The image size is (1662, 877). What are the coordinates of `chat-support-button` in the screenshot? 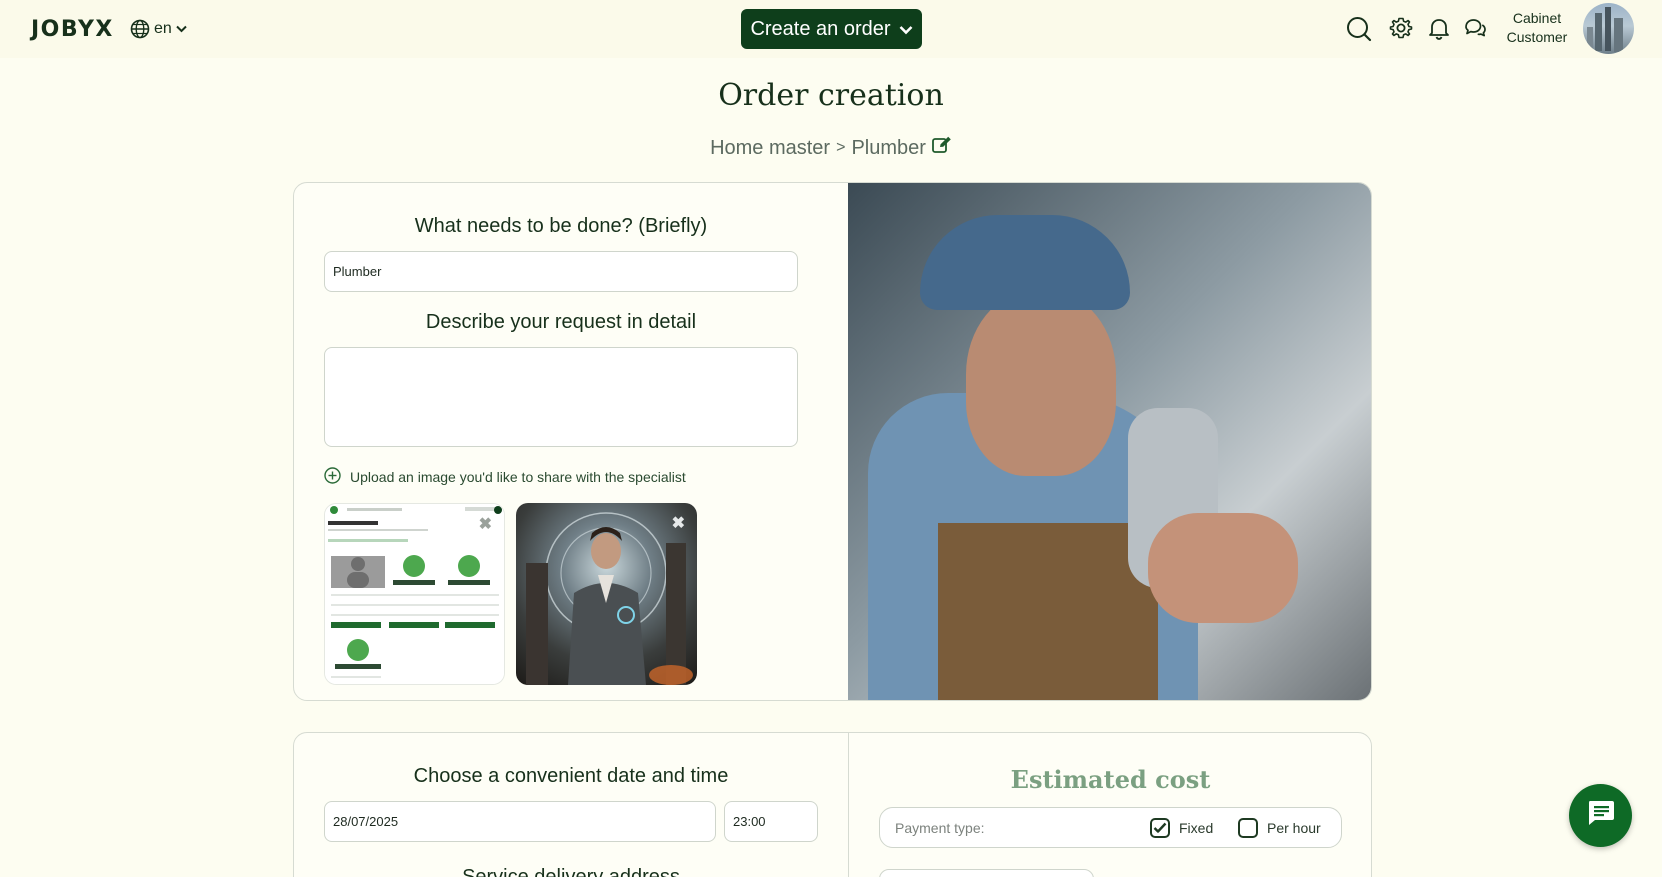 It's located at (1600, 815).